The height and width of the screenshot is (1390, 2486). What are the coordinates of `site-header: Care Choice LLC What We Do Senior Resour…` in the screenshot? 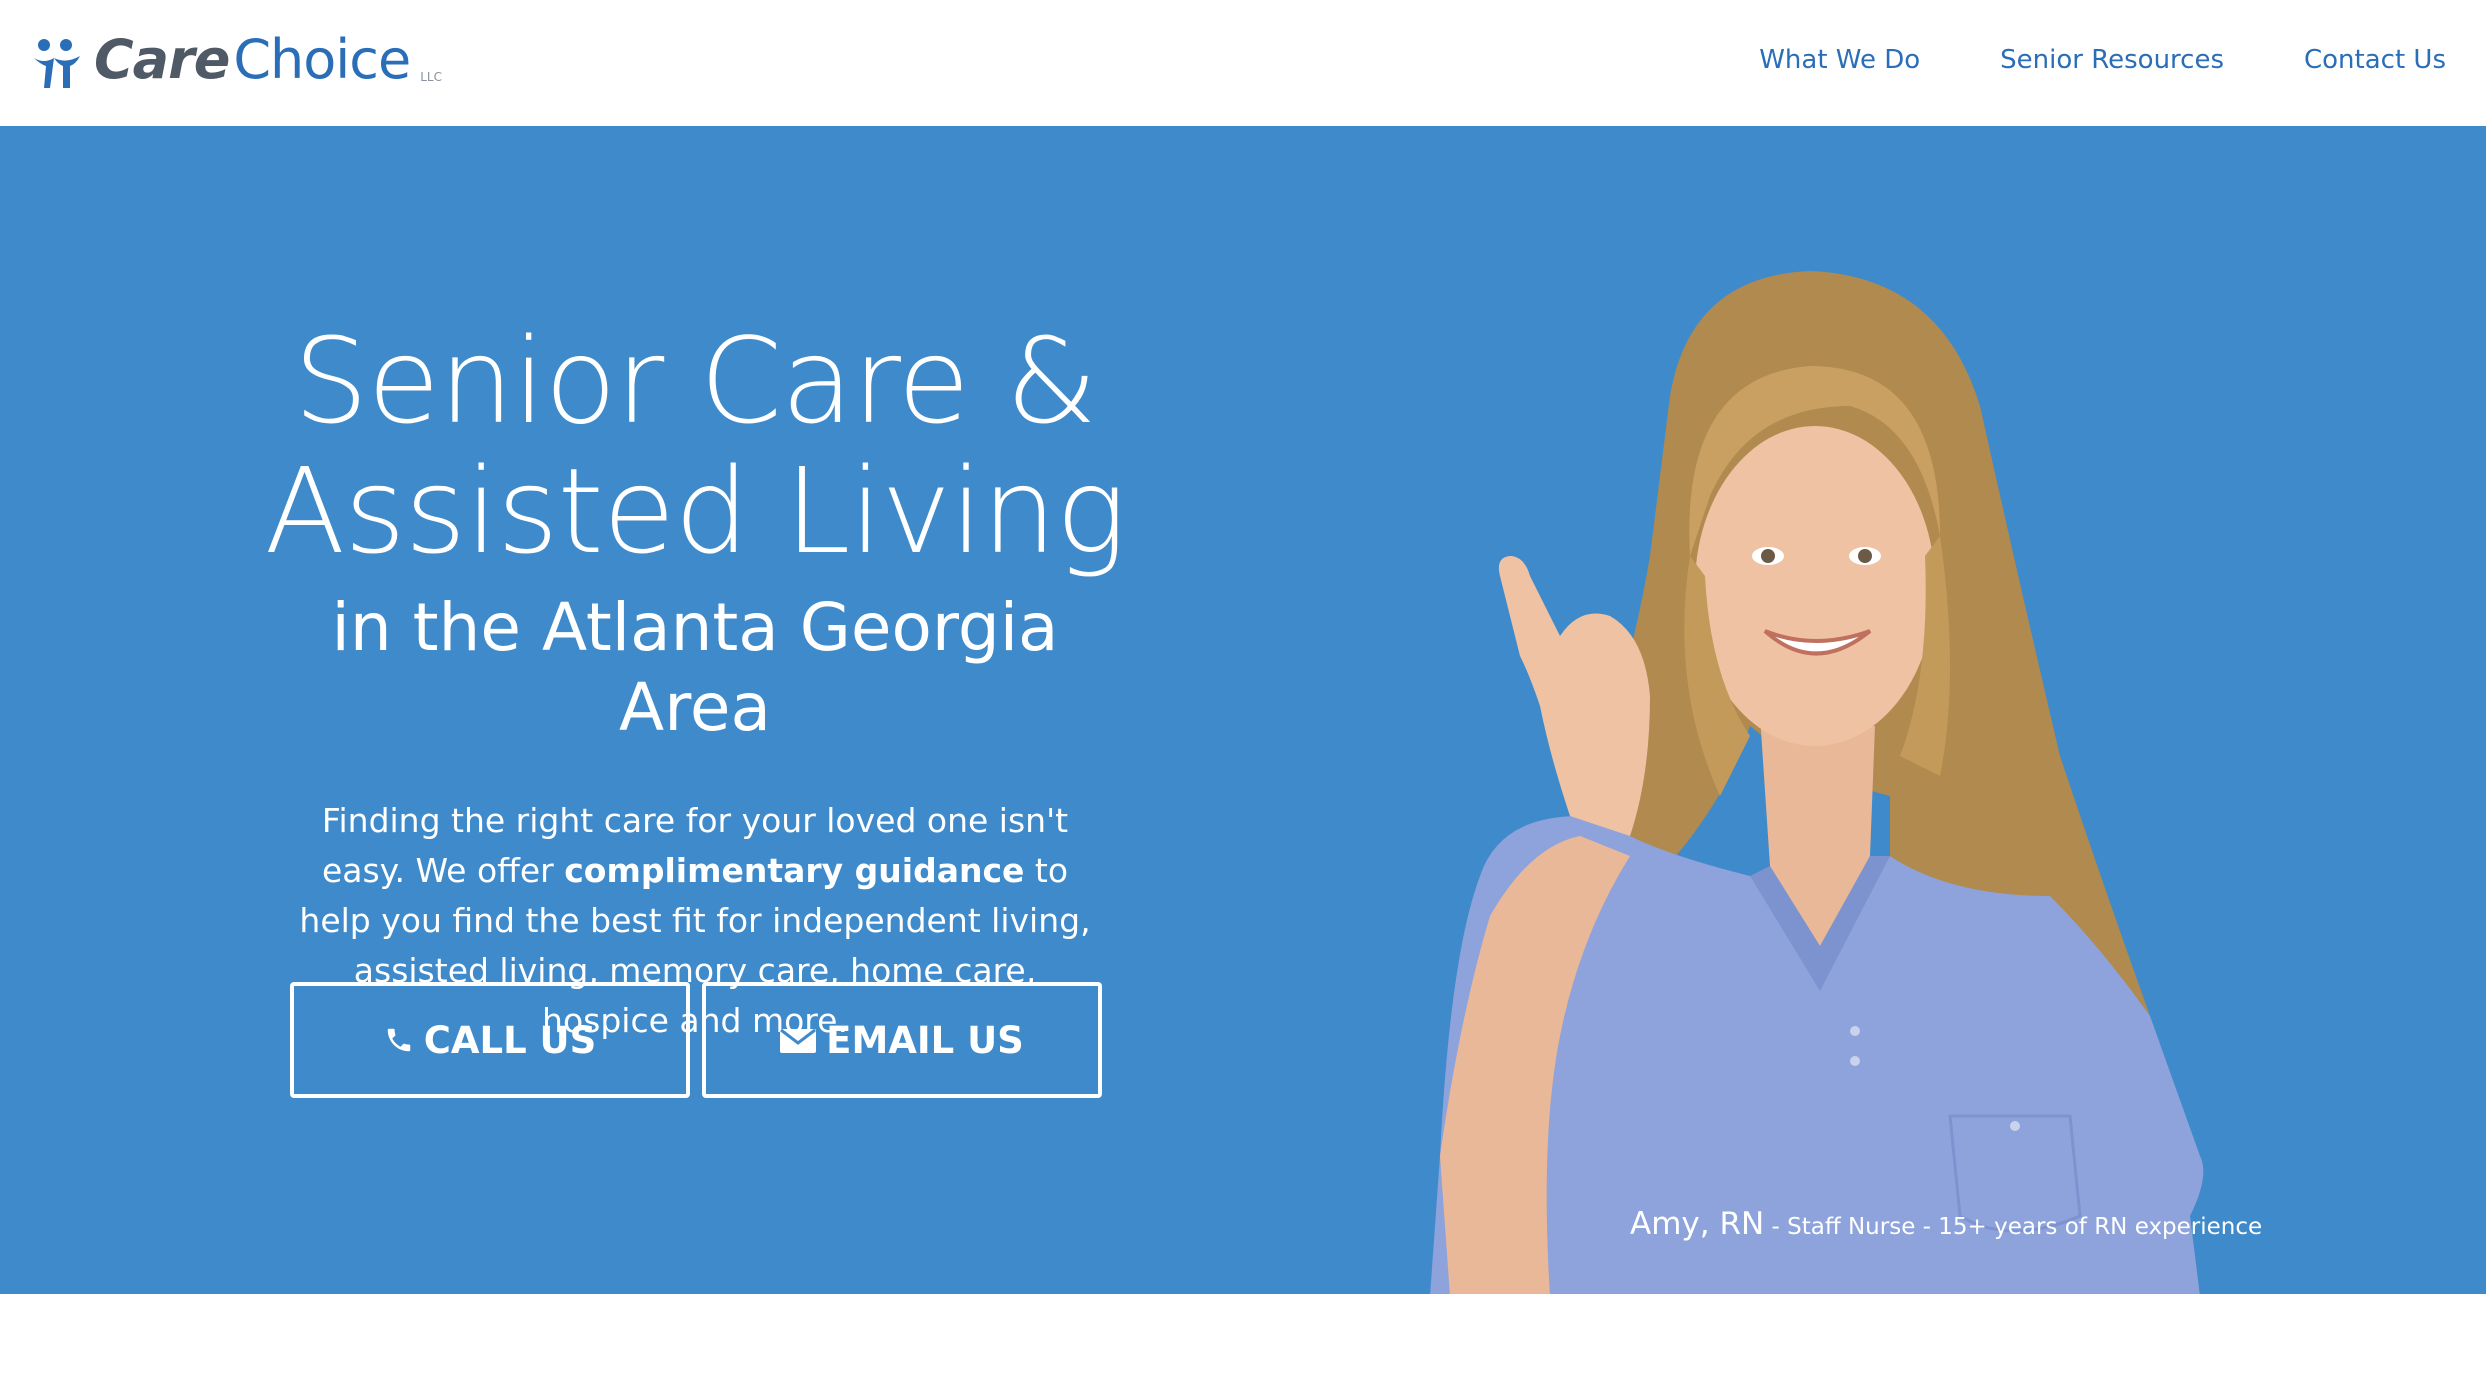 It's located at (1243, 63).